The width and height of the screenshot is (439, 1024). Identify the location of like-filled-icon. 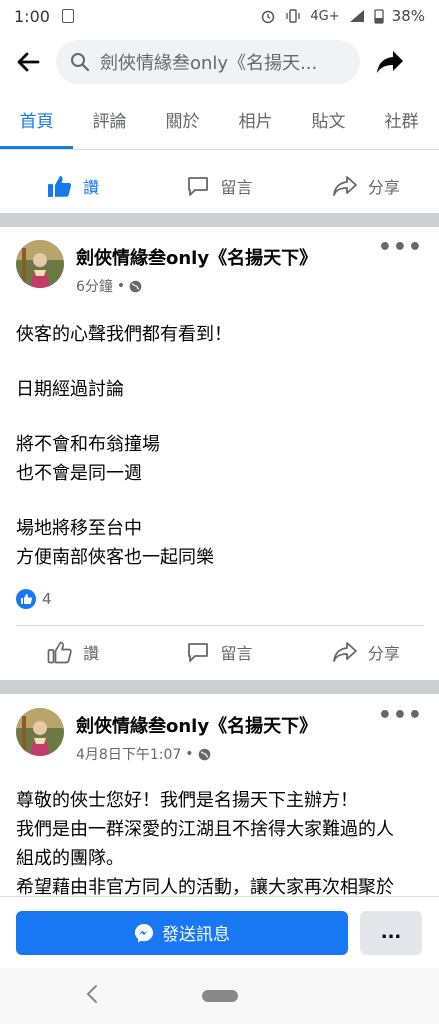
(60, 186).